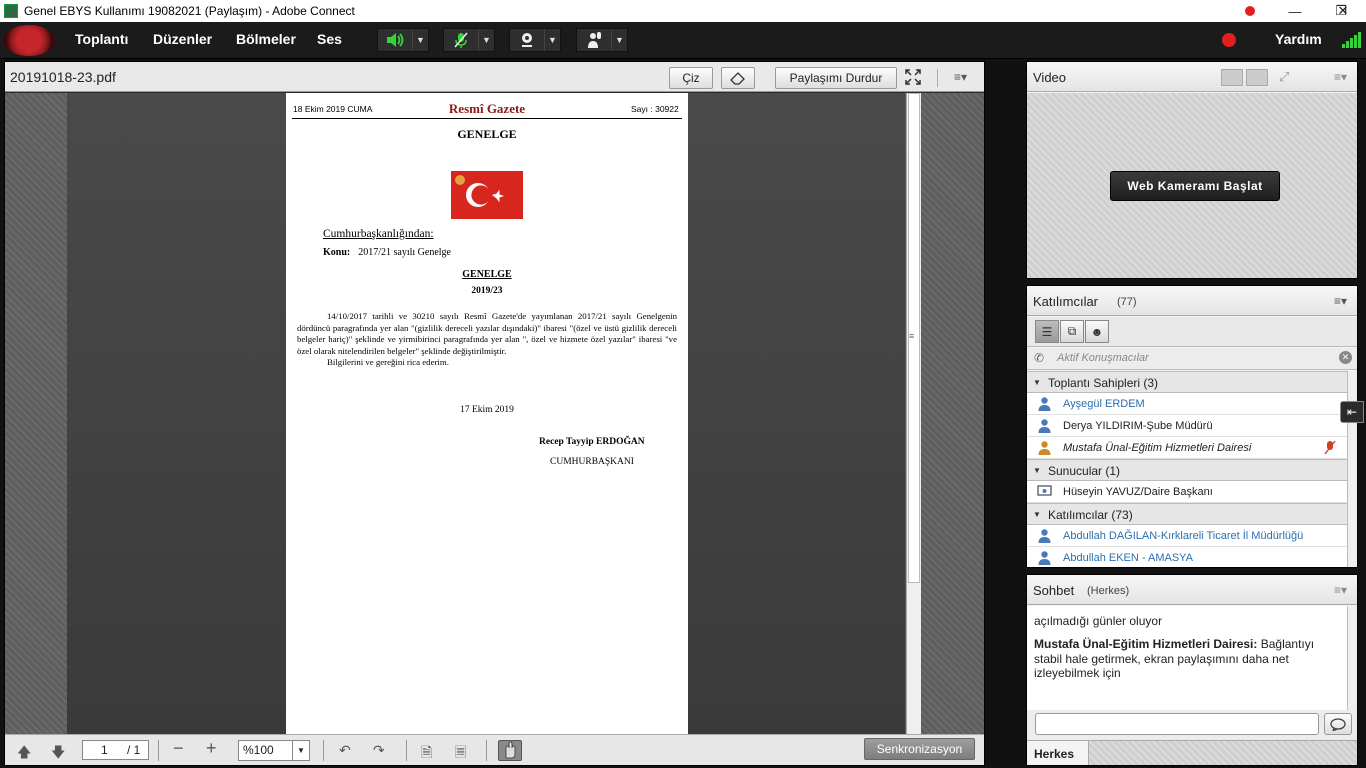  What do you see at coordinates (1284, 77) in the screenshot?
I see `fullscreen-icon: ⤢` at bounding box center [1284, 77].